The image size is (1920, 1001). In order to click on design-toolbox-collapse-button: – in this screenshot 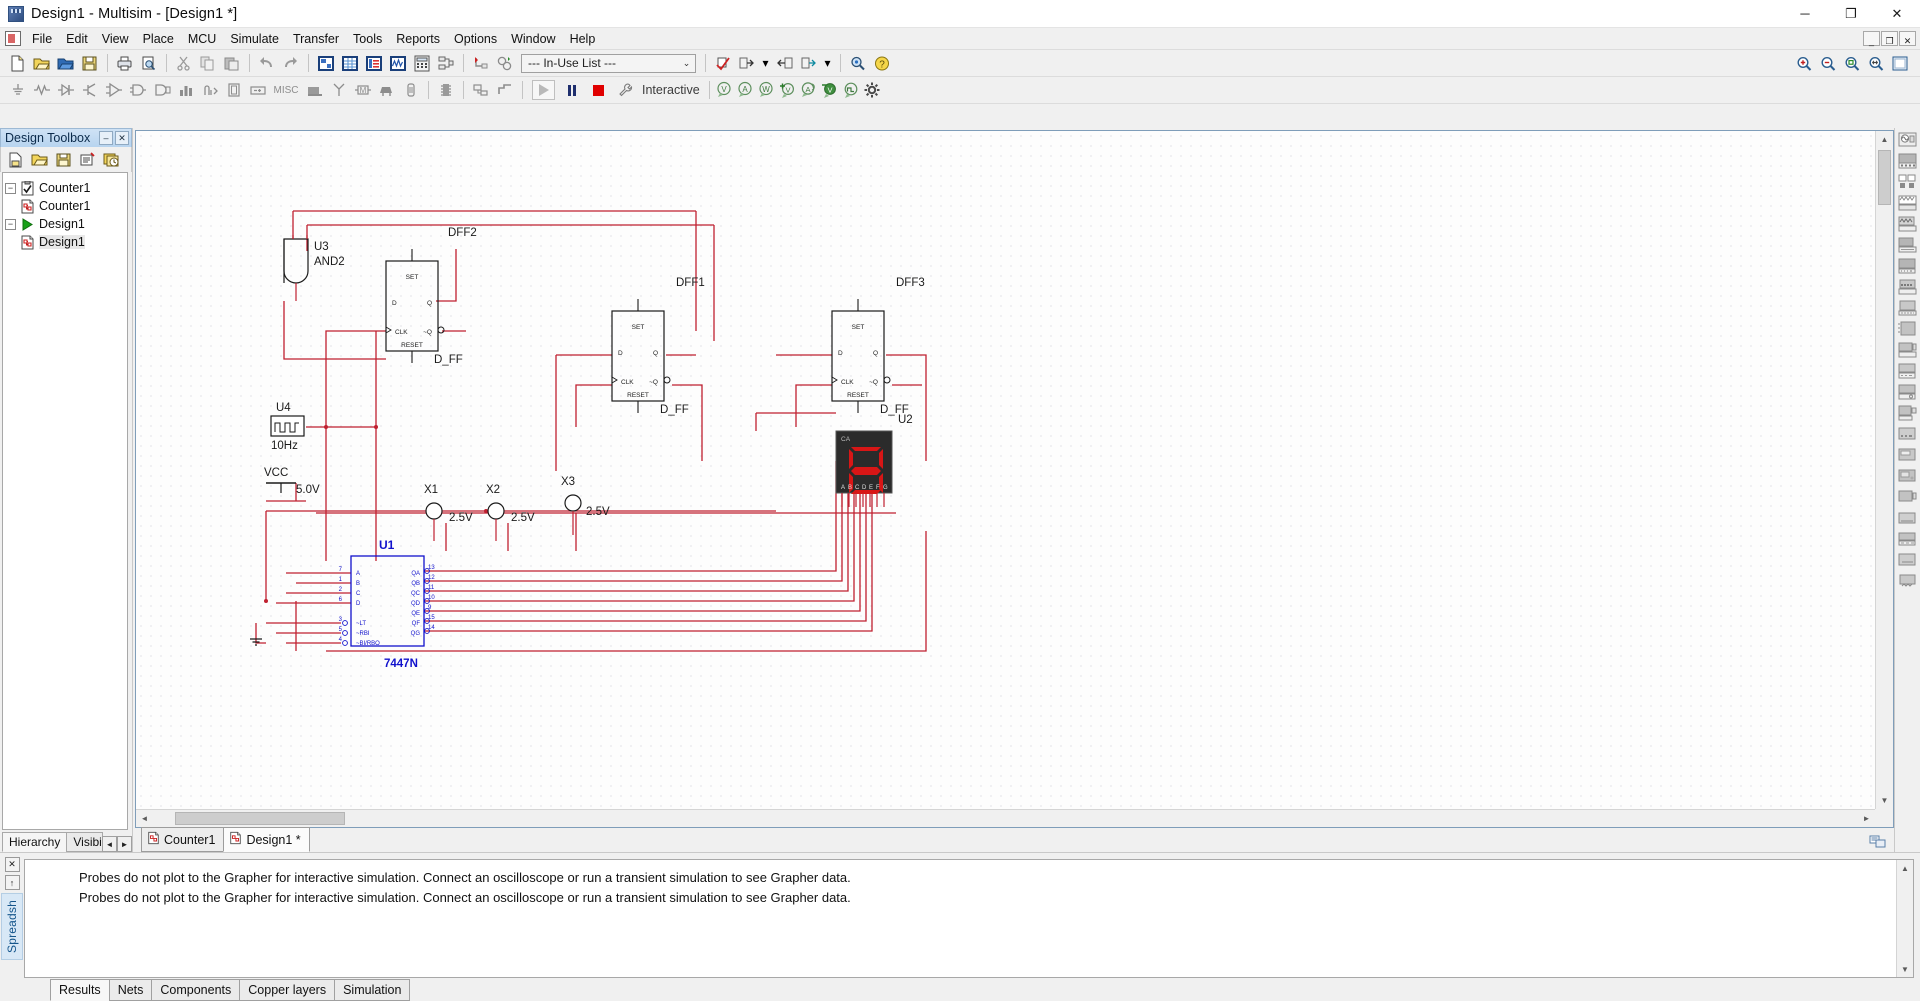, I will do `click(106, 138)`.